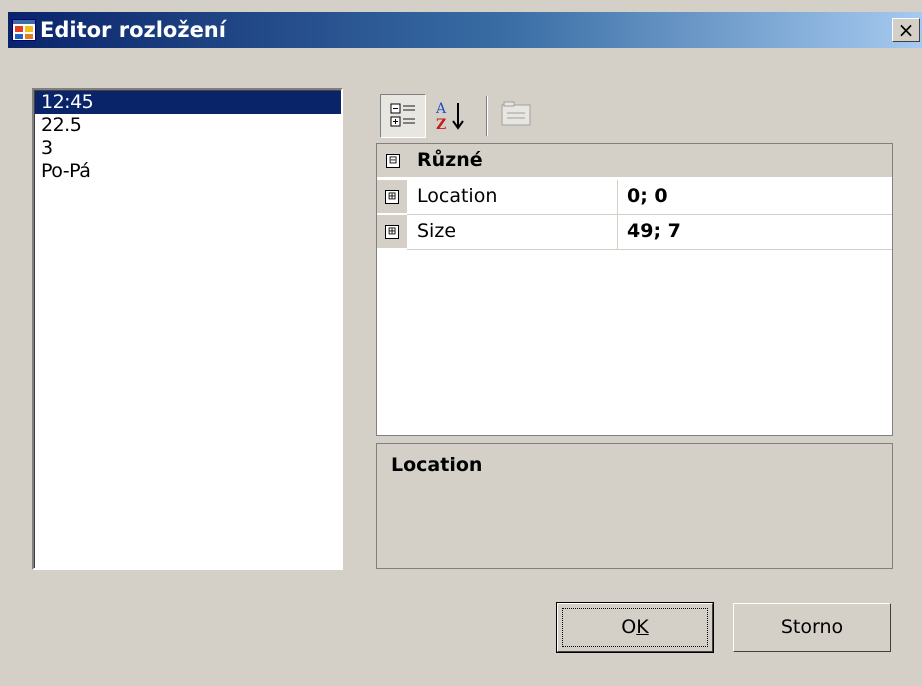 This screenshot has height=686, width=922. Describe the element at coordinates (449, 117) in the screenshot. I see `alphabetical-sort-icon: A Z` at that location.